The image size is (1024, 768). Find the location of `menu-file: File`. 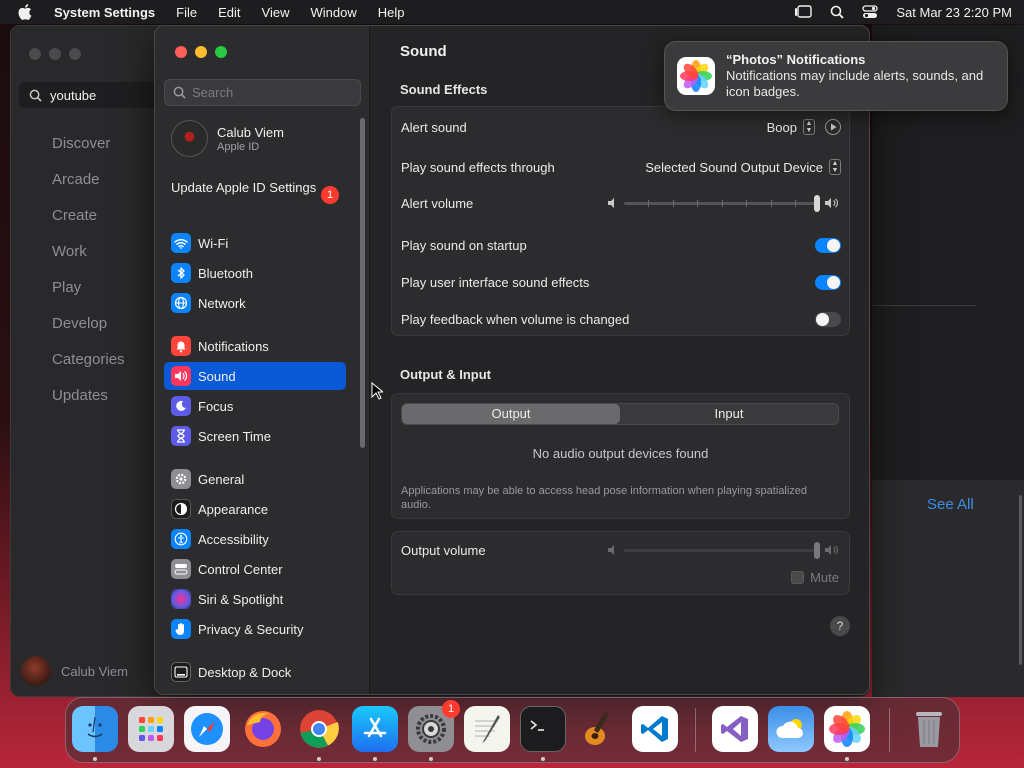

menu-file: File is located at coordinates (186, 12).